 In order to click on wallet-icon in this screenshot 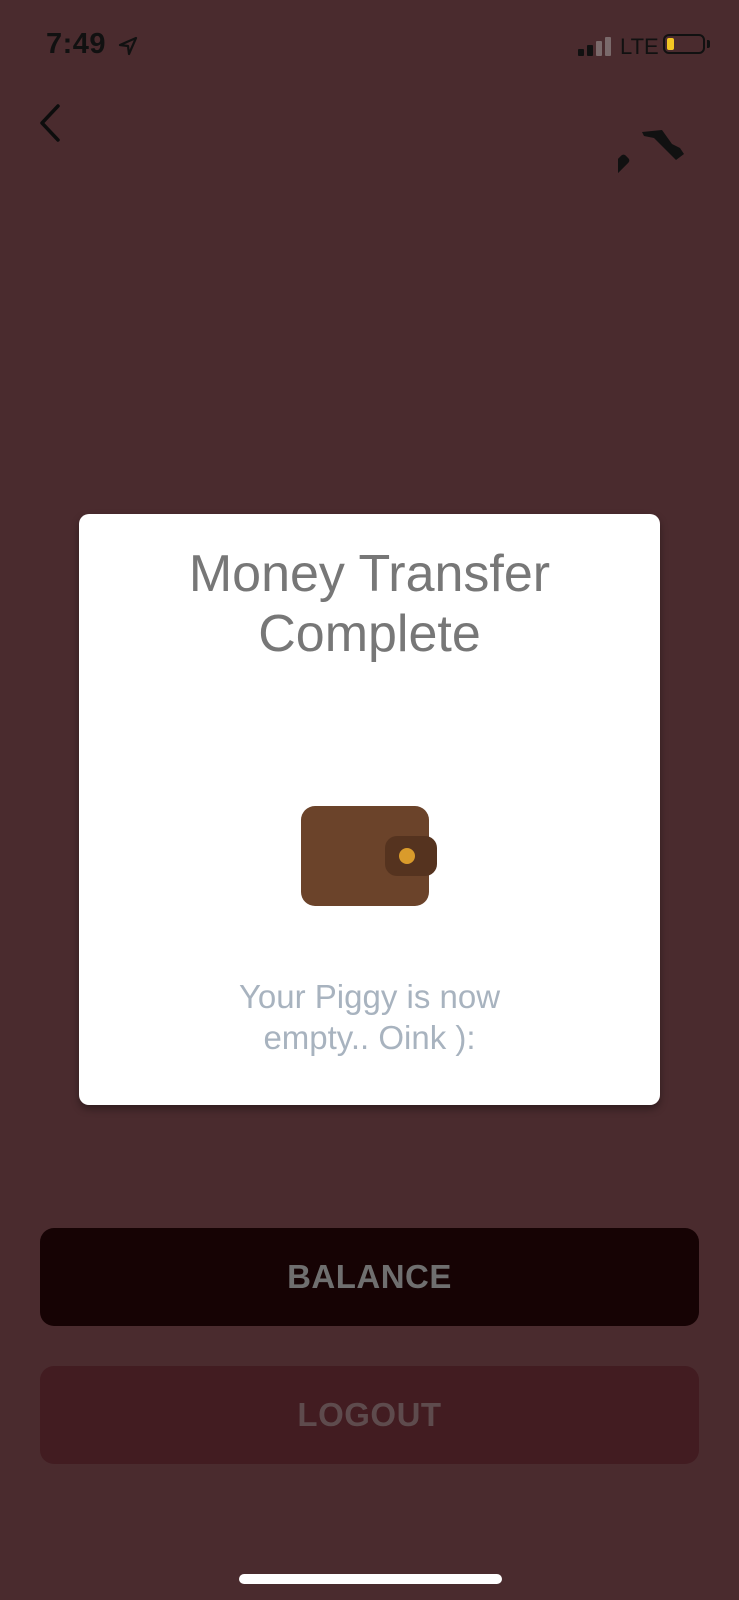, I will do `click(369, 856)`.